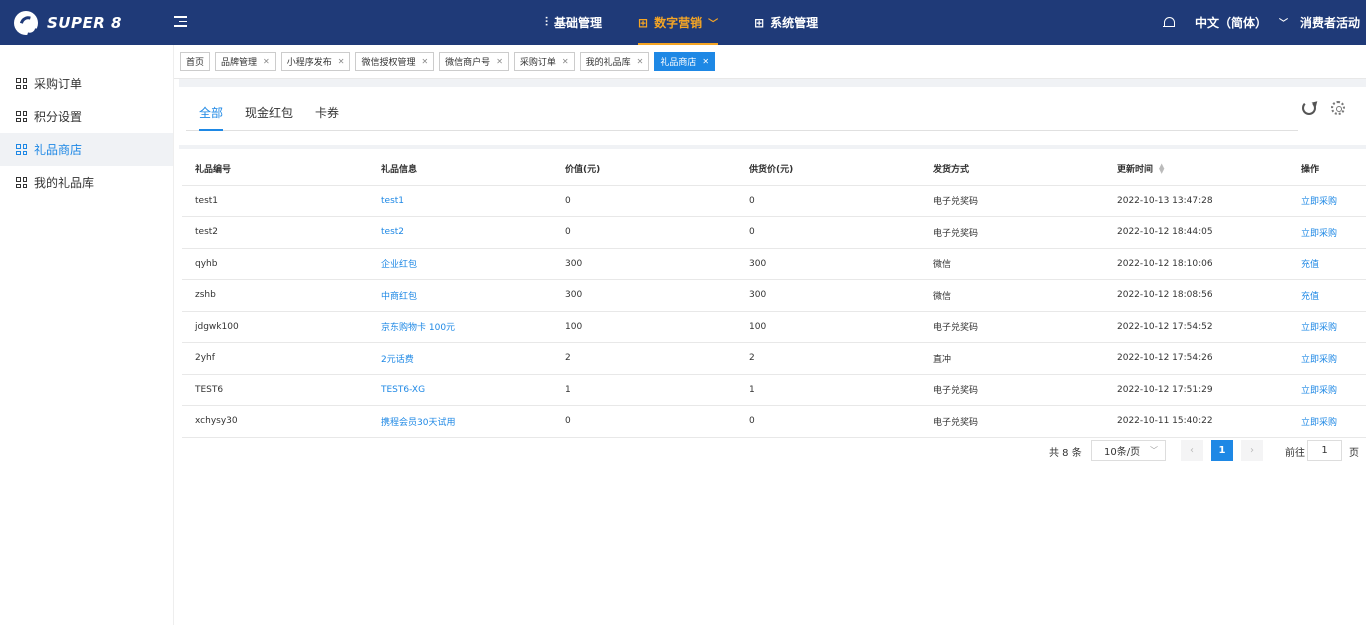  Describe the element at coordinates (1324, 450) in the screenshot. I see `goto-page-input` at that location.